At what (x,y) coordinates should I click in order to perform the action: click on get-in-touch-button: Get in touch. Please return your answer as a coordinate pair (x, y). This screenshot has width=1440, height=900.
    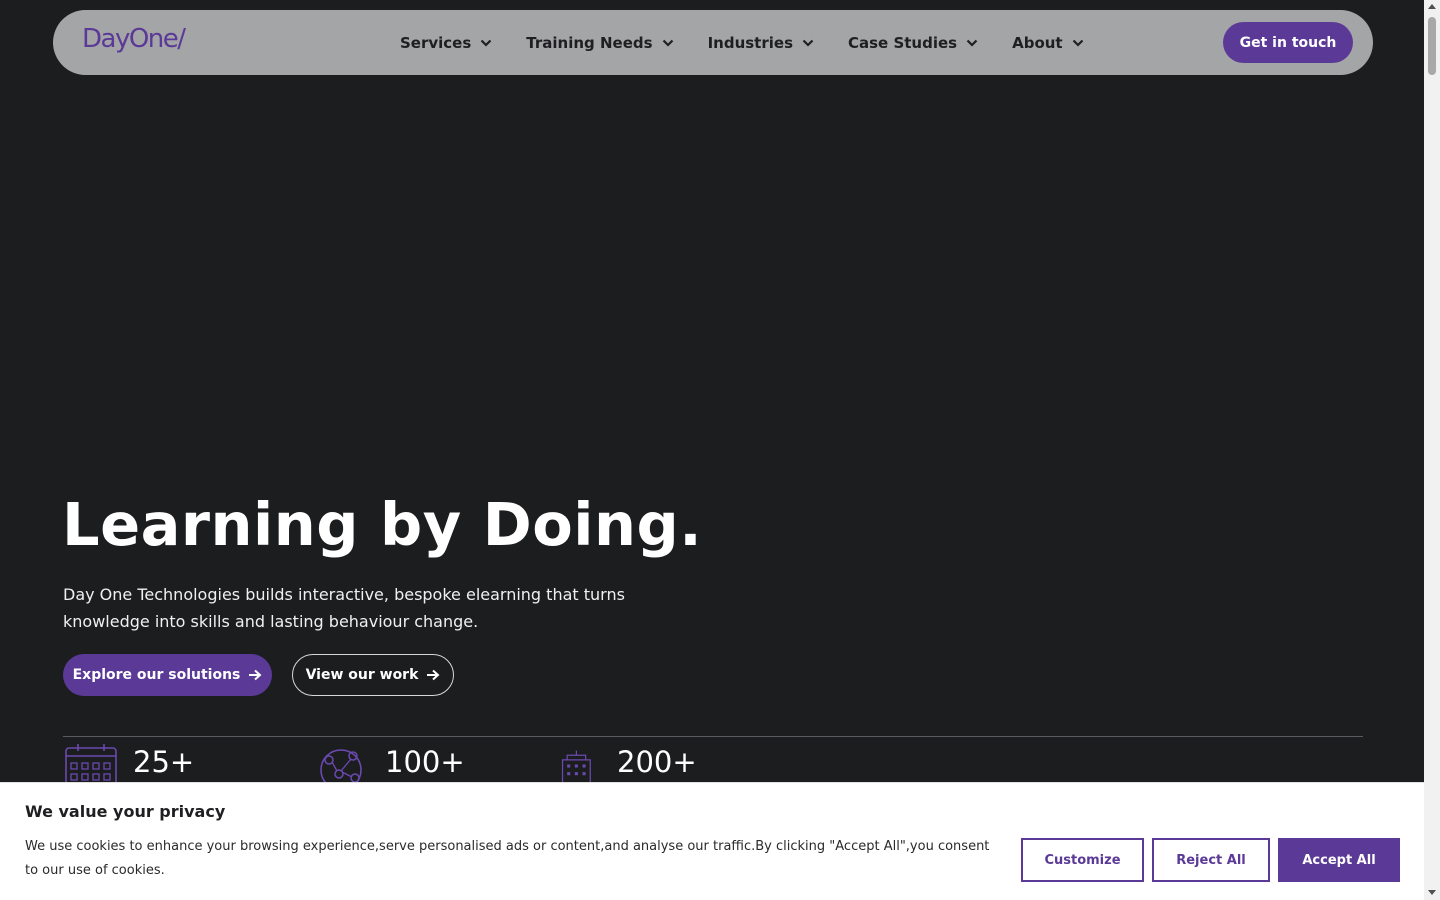
    Looking at the image, I should click on (1288, 42).